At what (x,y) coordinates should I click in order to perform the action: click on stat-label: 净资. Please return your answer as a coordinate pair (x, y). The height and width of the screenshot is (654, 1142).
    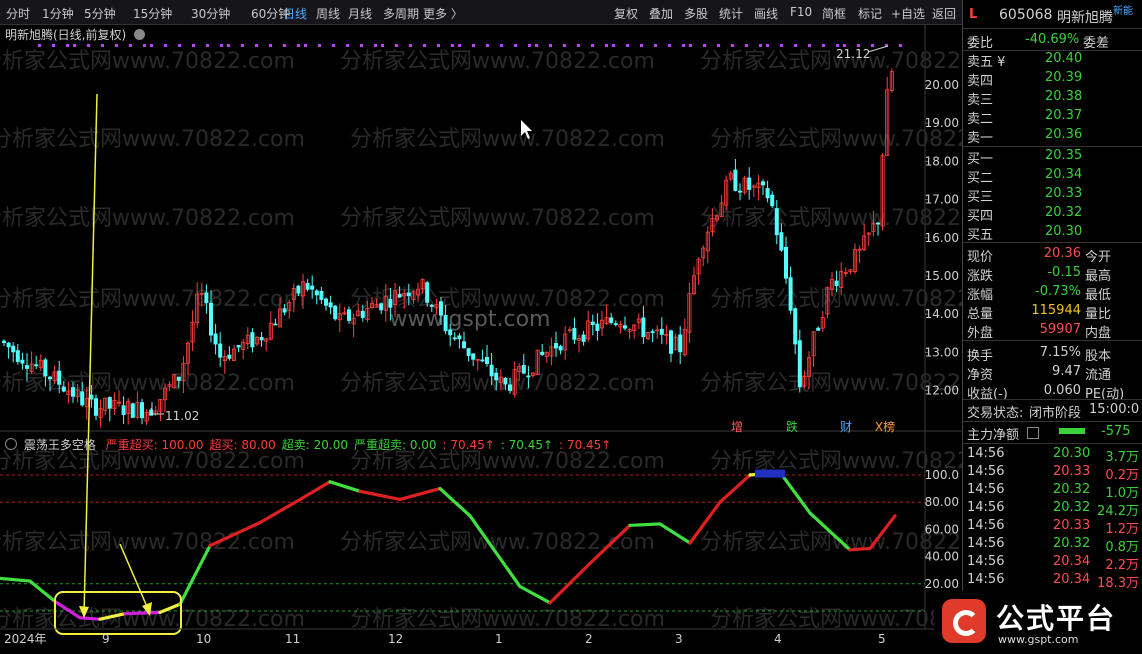
    Looking at the image, I should click on (980, 375).